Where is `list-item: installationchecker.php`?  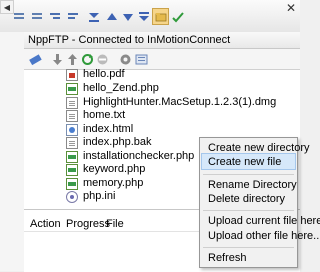 list-item: installationchecker.php is located at coordinates (130, 156).